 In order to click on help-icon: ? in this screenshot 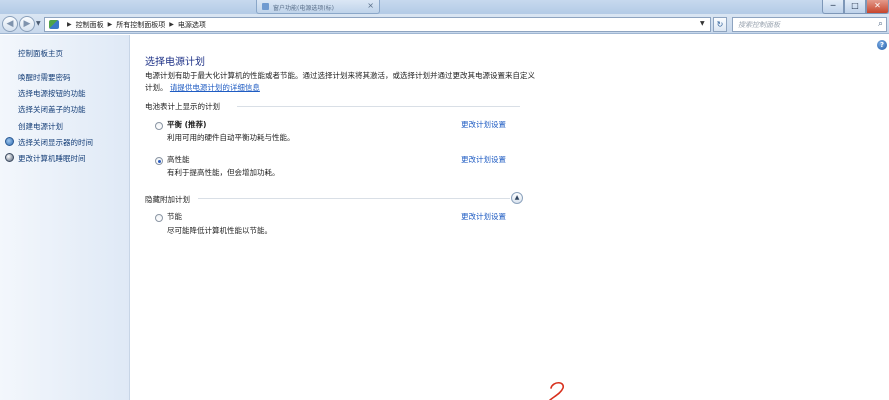, I will do `click(882, 45)`.